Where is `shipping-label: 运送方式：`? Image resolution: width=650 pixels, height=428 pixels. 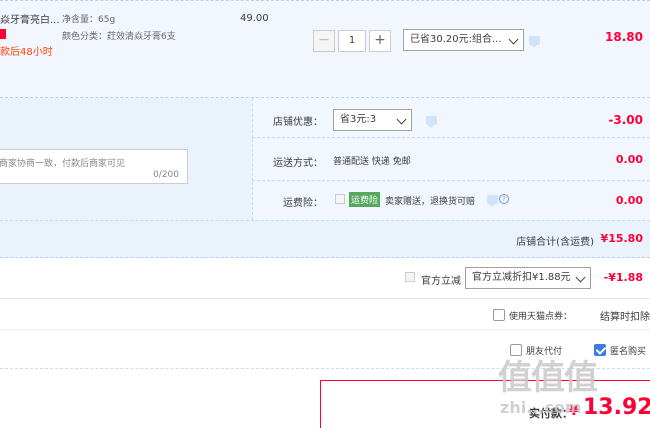
shipping-label: 运送方式： is located at coordinates (298, 163).